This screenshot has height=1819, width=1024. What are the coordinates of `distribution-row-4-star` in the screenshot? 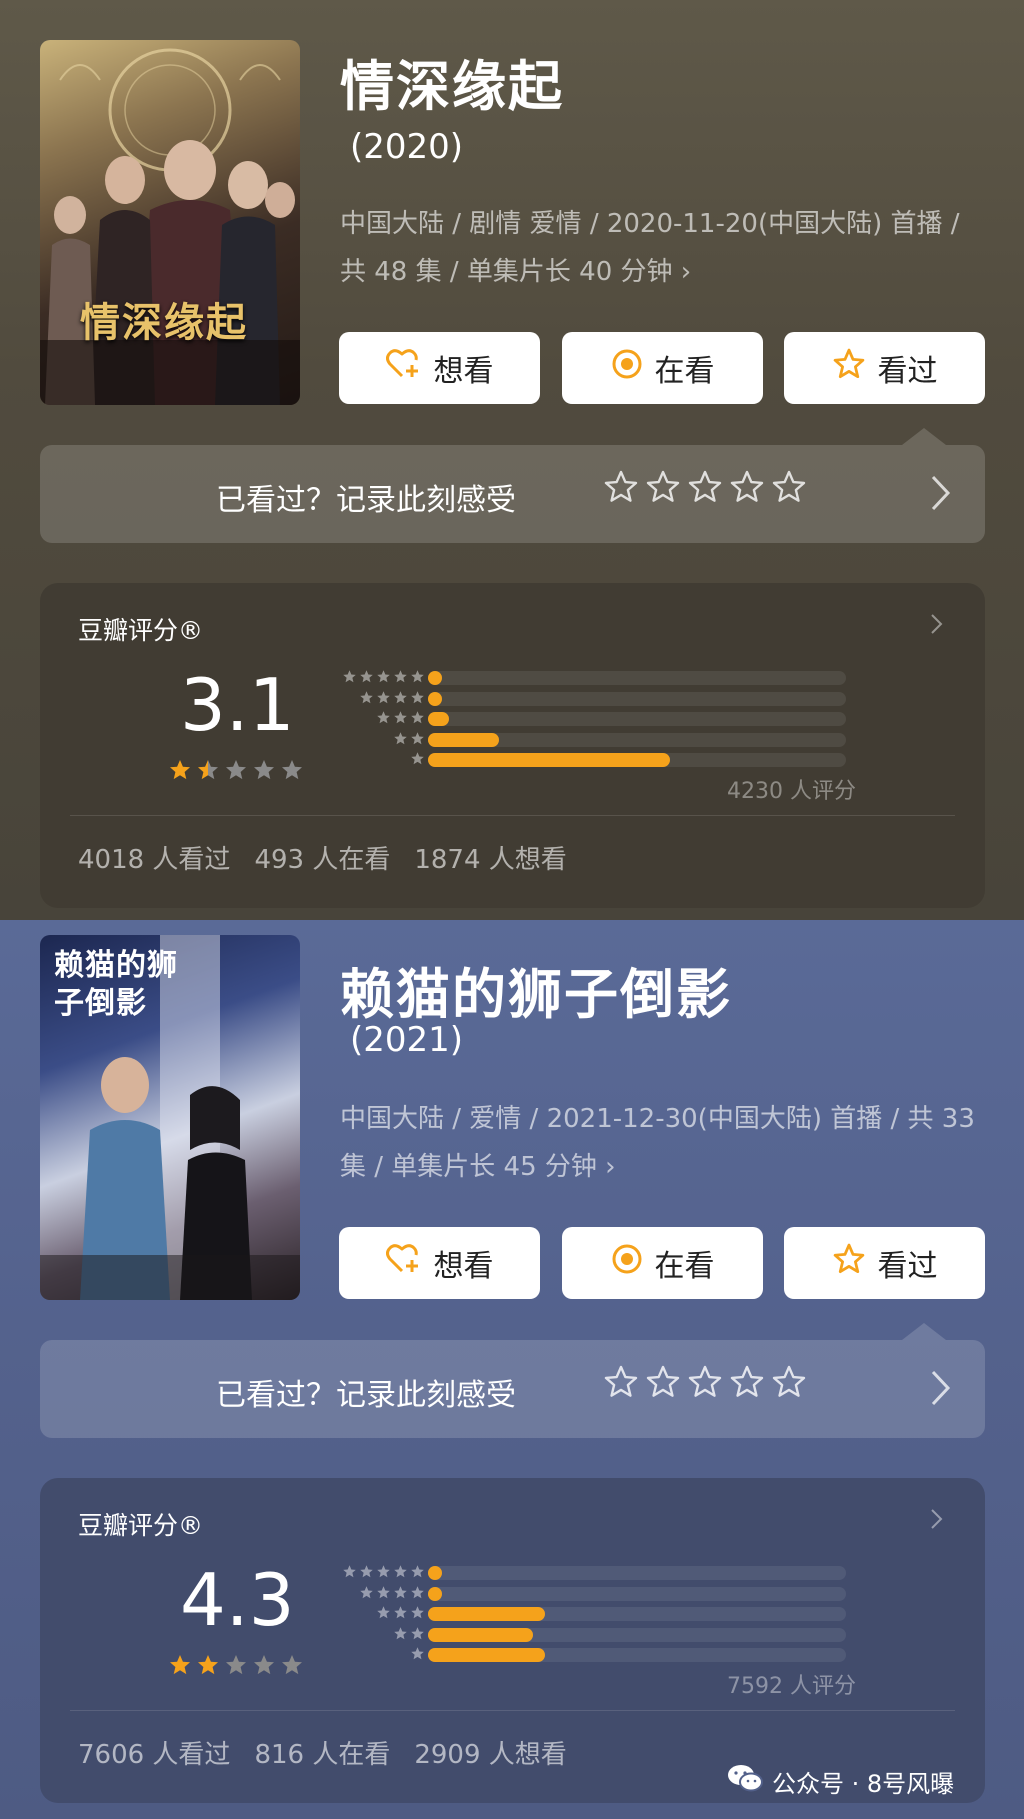 It's located at (595, 698).